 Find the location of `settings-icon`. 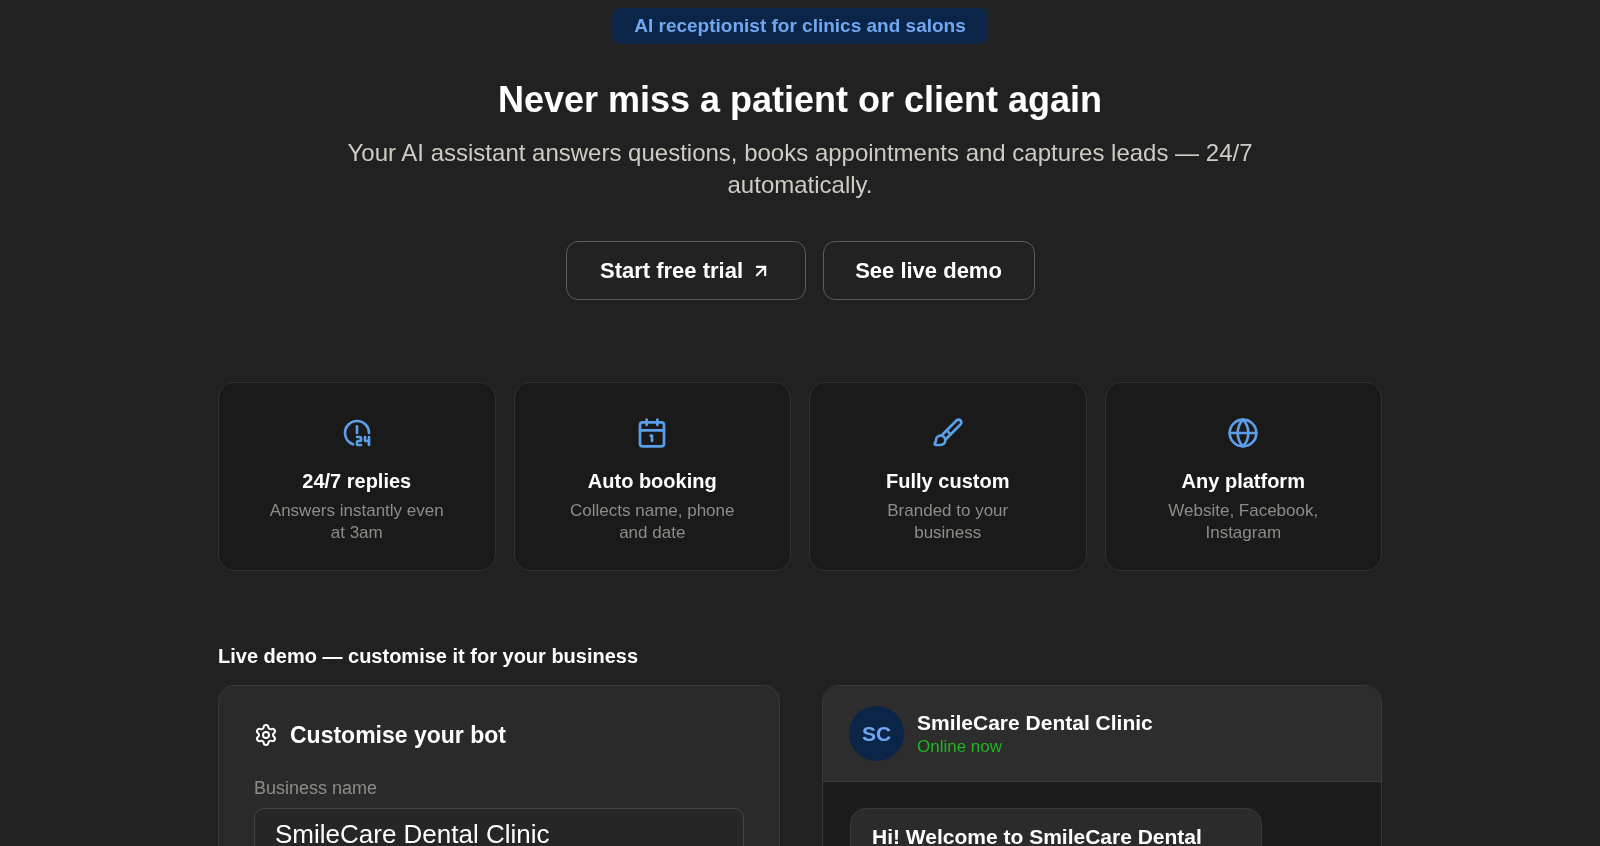

settings-icon is located at coordinates (266, 735).